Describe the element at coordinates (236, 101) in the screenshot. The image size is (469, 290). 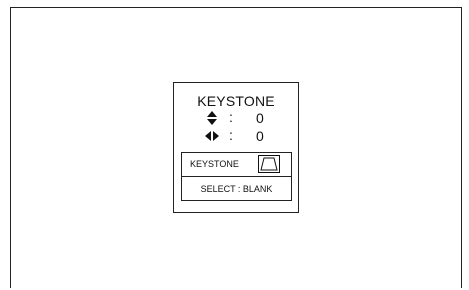
I see `osd-title: KEYSTONE` at that location.